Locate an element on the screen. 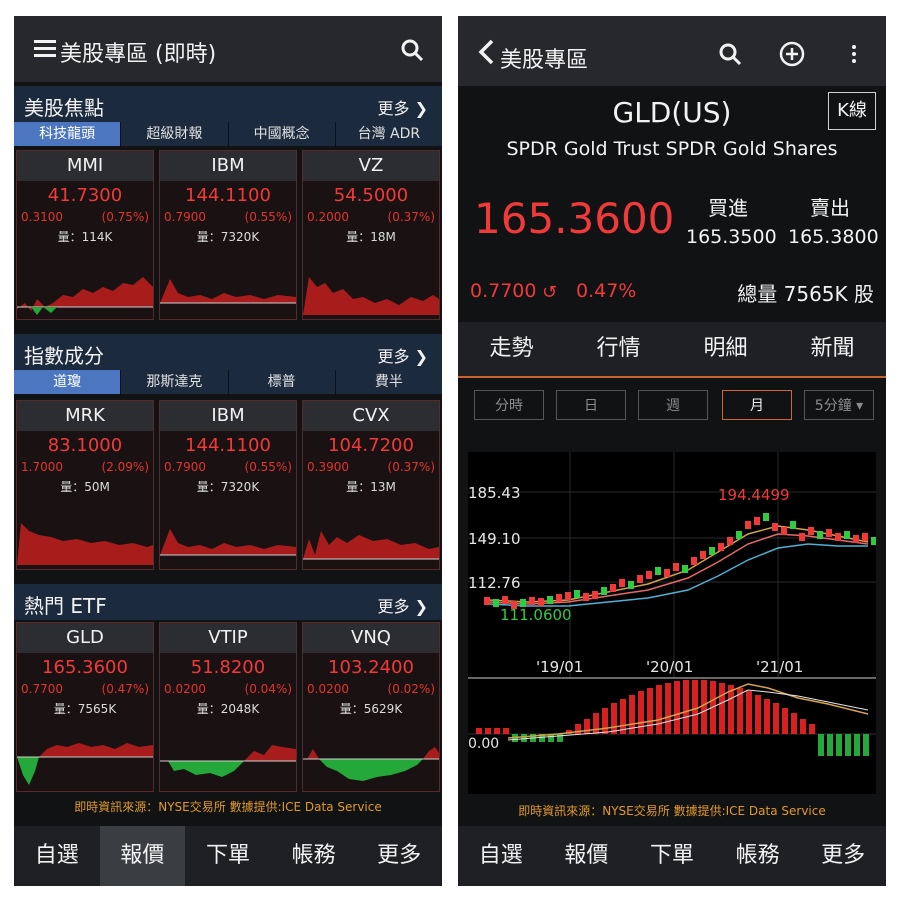  indicator-zero-label: 0.00 is located at coordinates (483, 744).